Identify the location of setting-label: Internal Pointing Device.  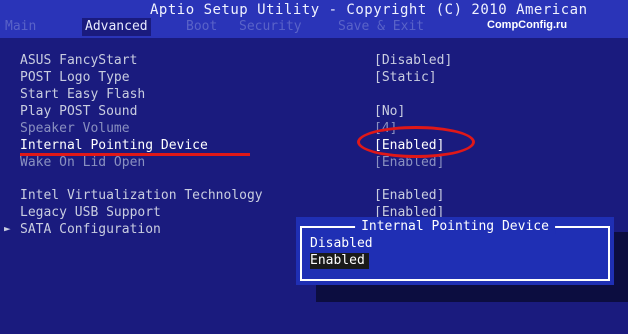
(114, 145).